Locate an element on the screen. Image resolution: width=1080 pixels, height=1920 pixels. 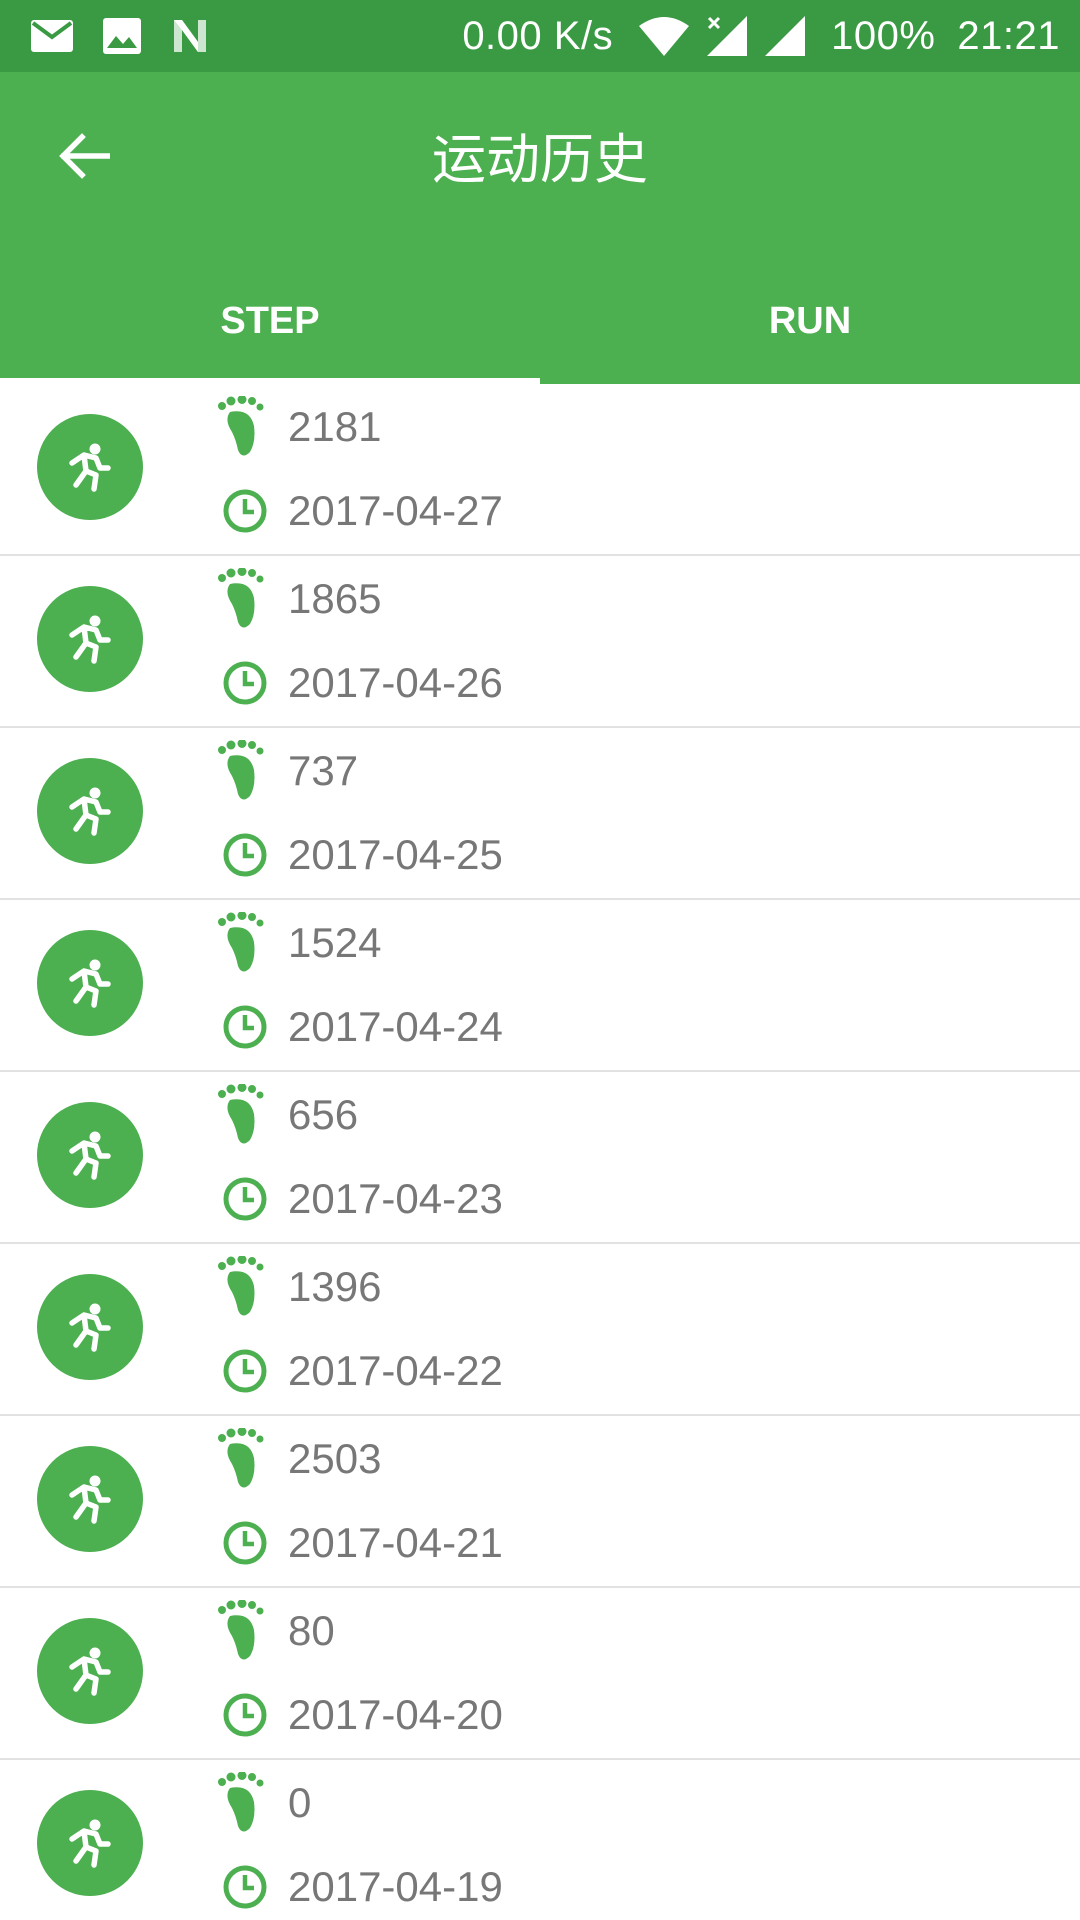
step-count: 2181 is located at coordinates (335, 426).